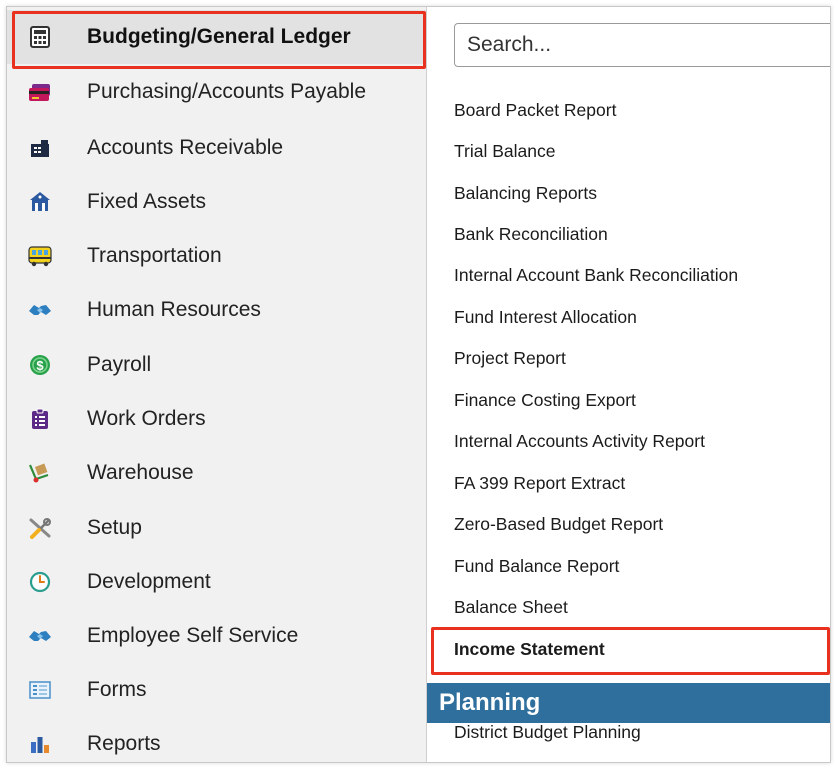 This screenshot has width=835, height=767. Describe the element at coordinates (40, 744) in the screenshot. I see `bar-chart-icon` at that location.